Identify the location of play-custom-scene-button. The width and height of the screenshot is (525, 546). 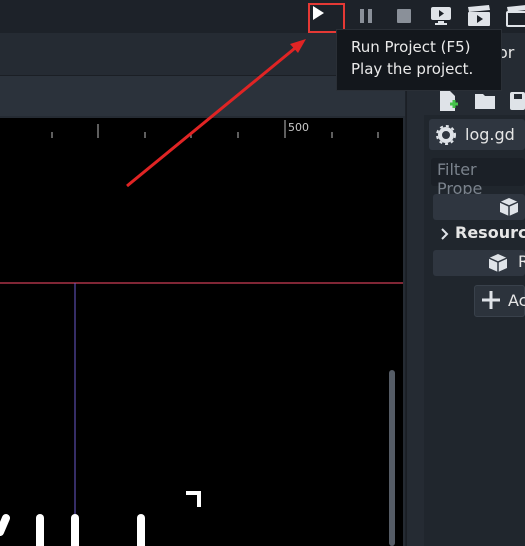
(515, 16).